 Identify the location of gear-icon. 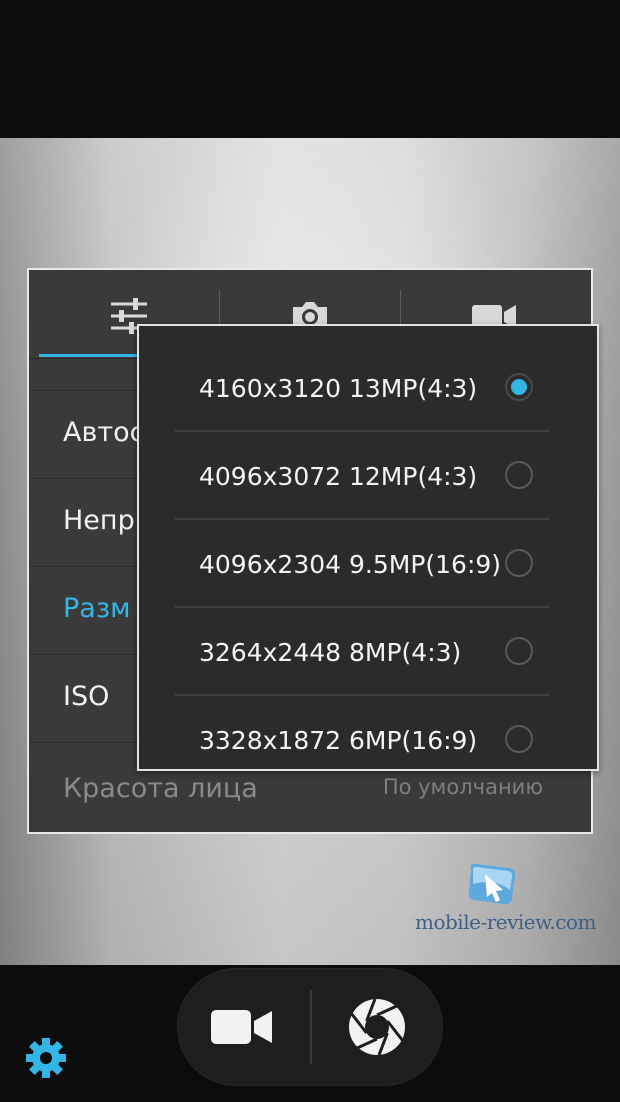
(46, 1058).